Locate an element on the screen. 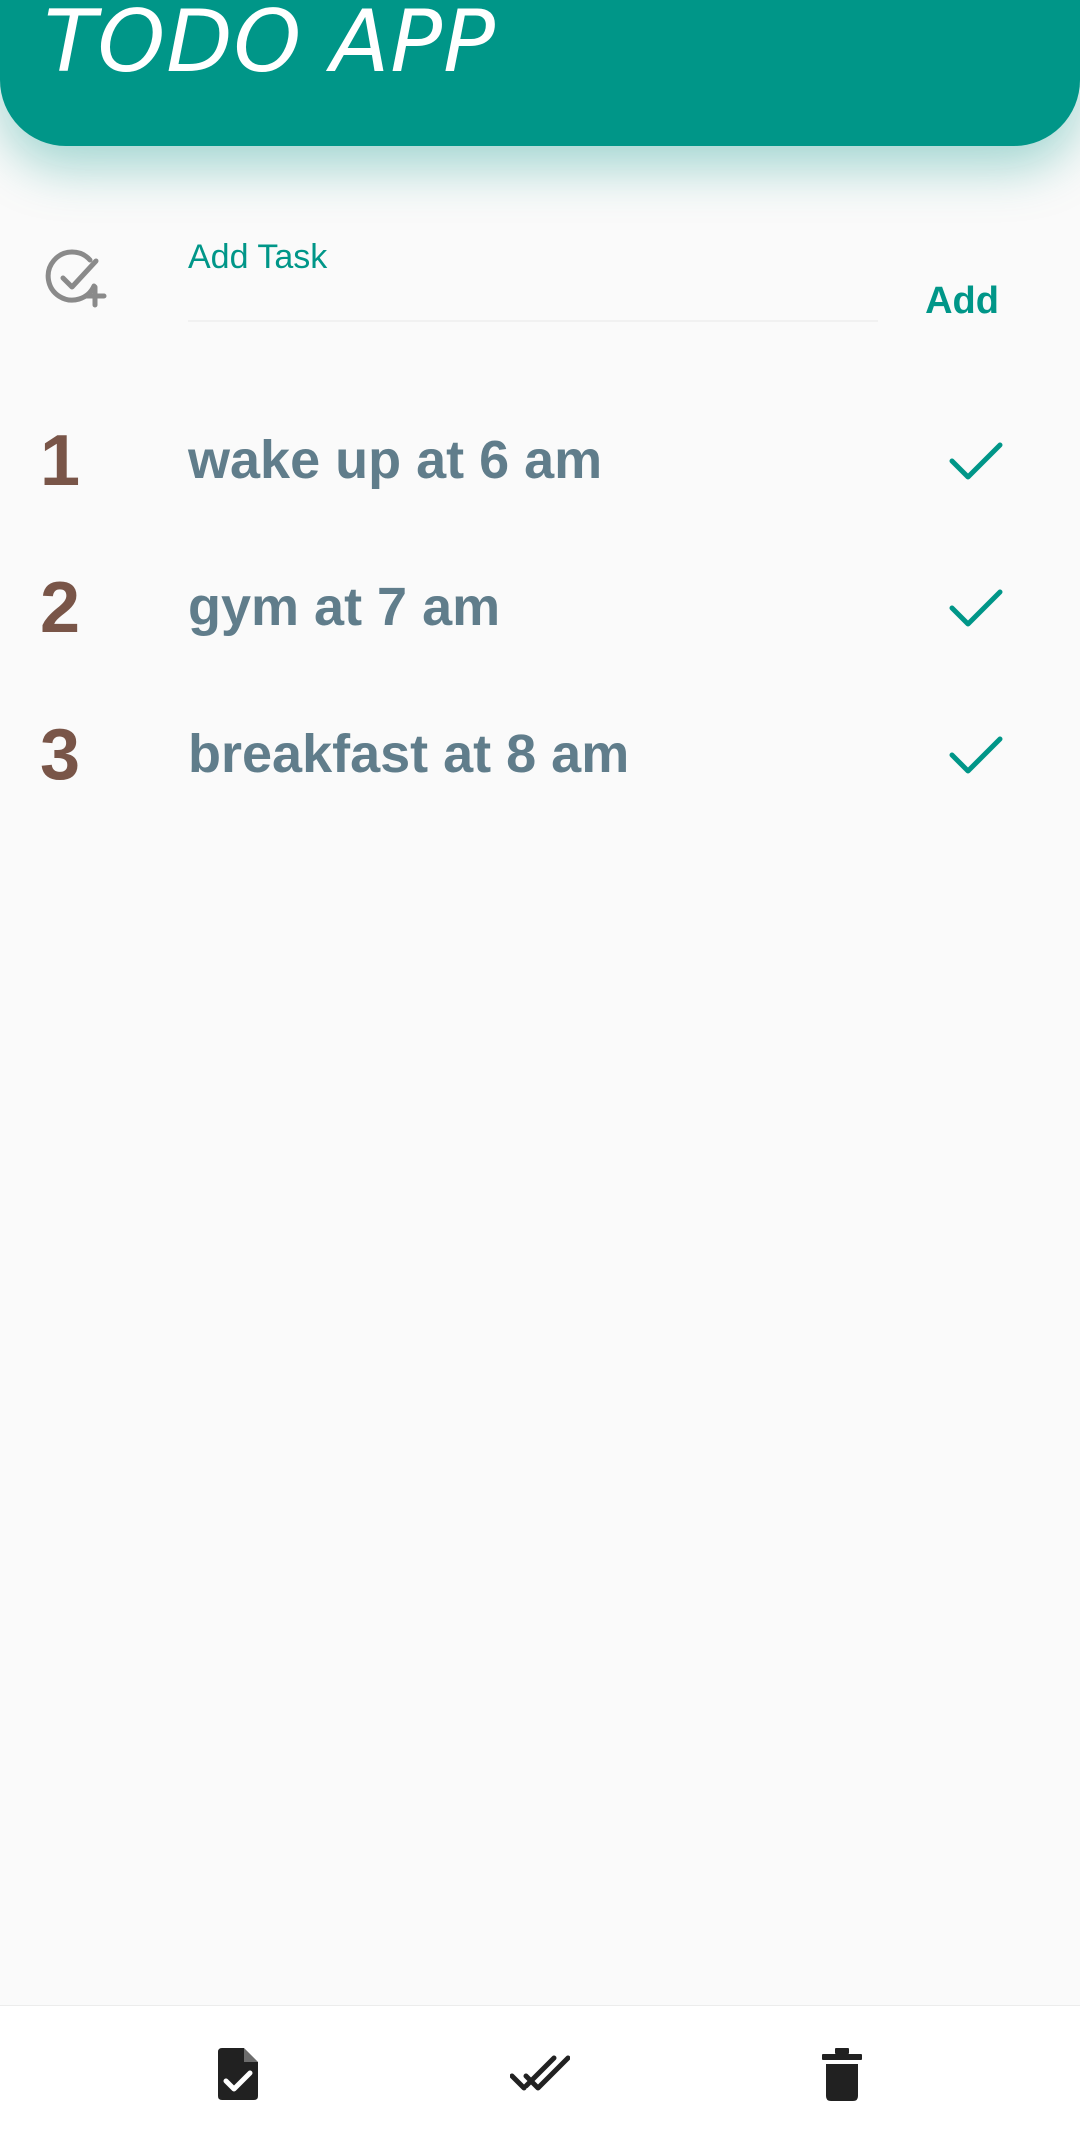  app-header: TODO APP is located at coordinates (540, 73).